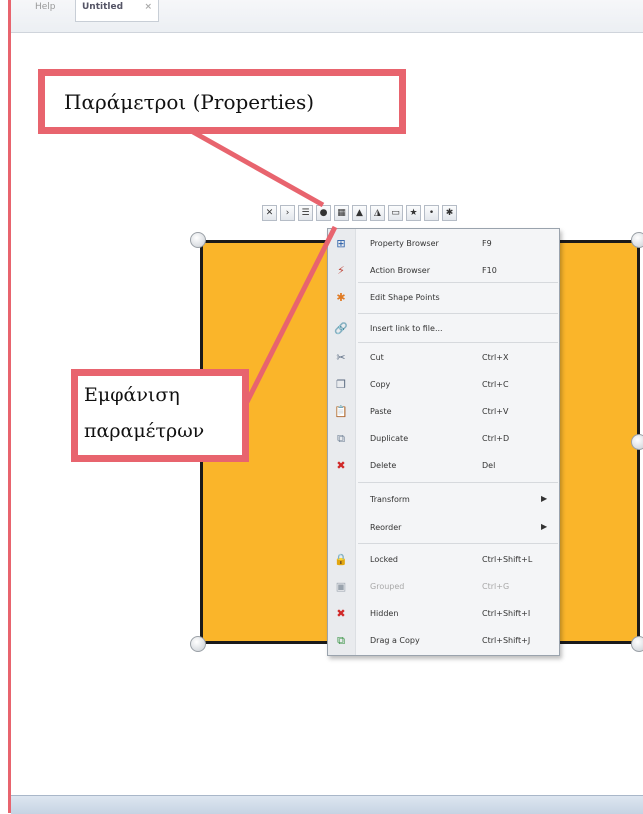  Describe the element at coordinates (132, 395) in the screenshot. I see `callout-show-line1: Εμφάνιση` at that location.